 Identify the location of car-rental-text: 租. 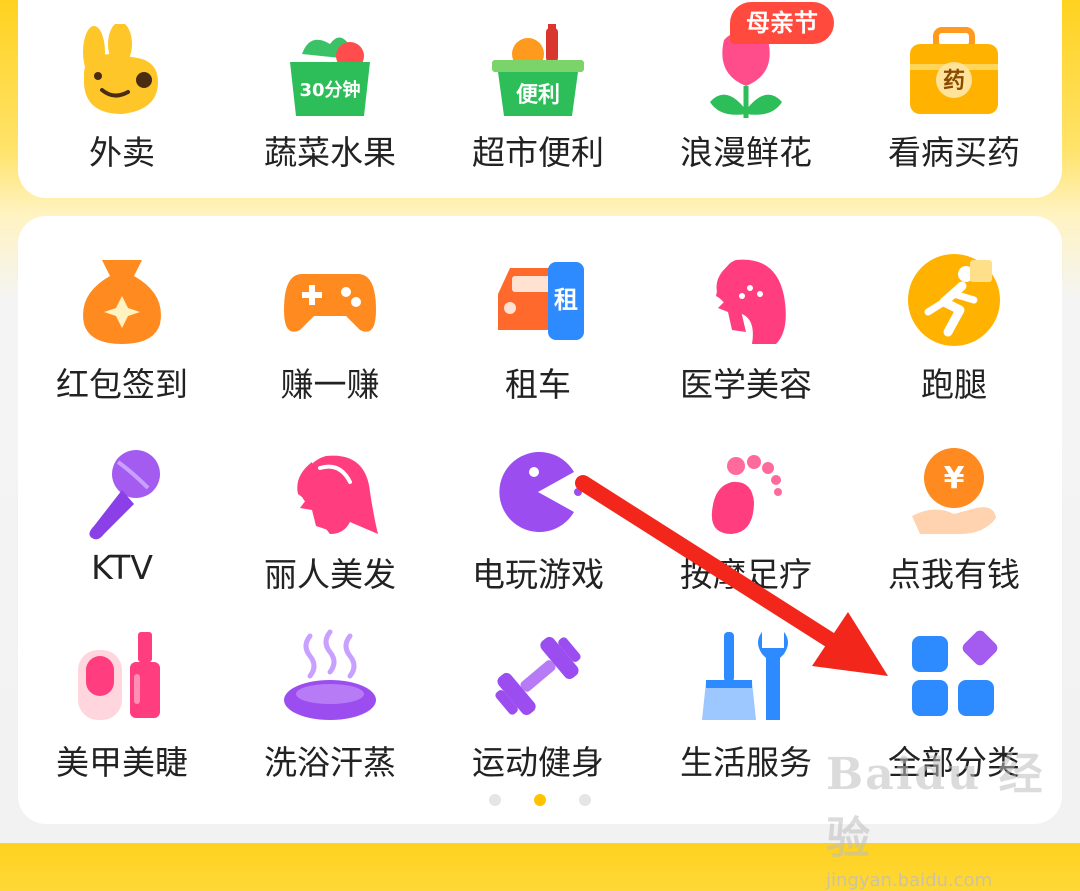
(566, 300).